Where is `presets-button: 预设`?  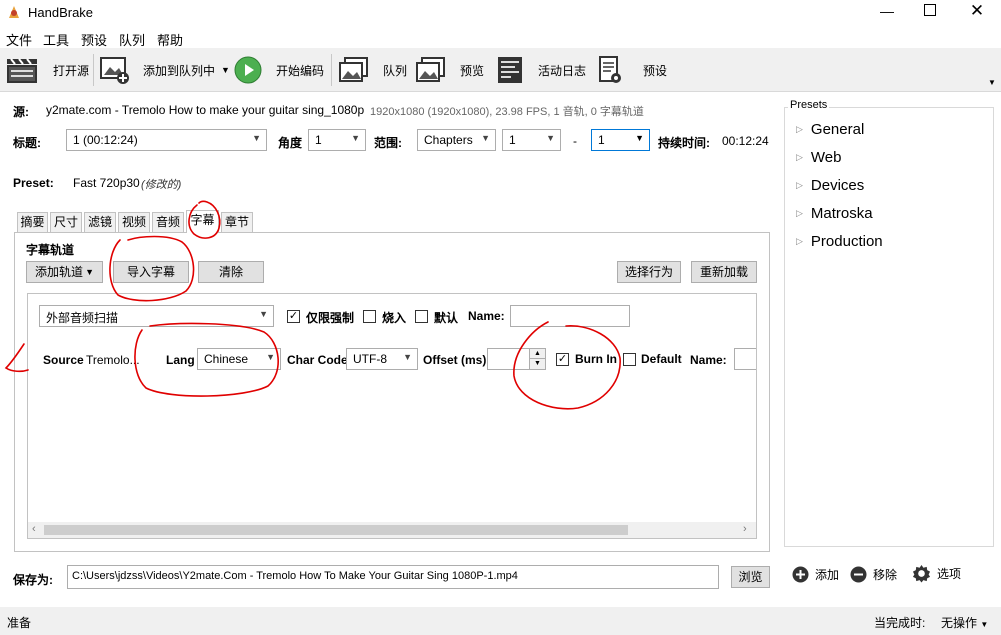 presets-button: 预设 is located at coordinates (632, 70).